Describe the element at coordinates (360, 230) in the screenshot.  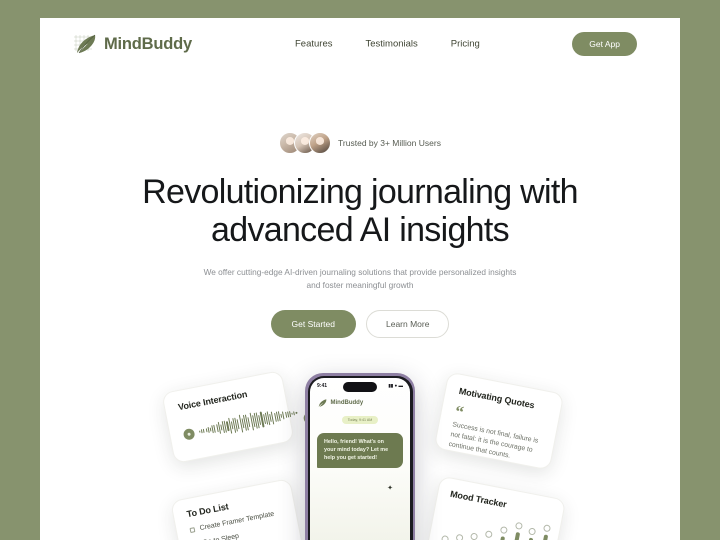
I see `headline-line-2: advanced AI insights` at that location.